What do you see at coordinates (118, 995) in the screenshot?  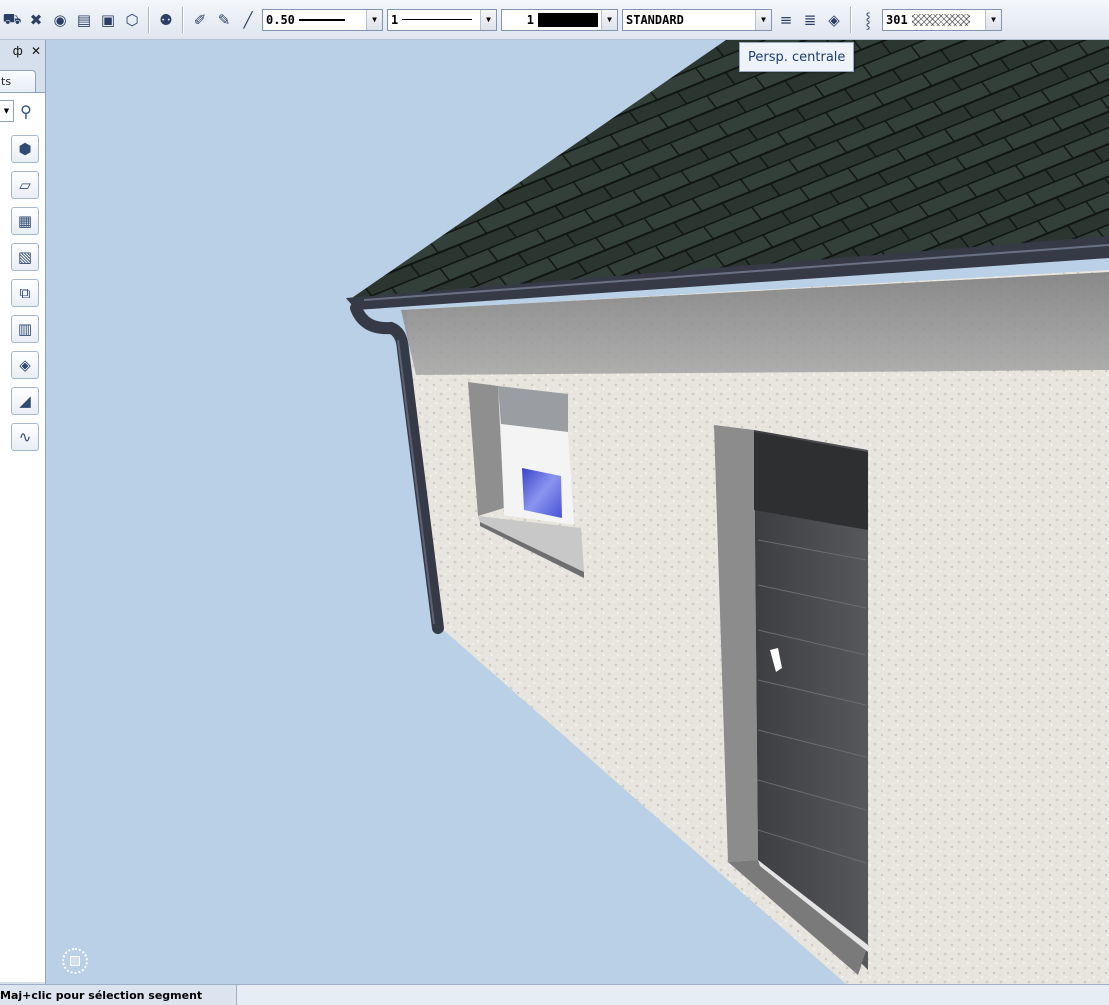 I see `status-message: Maj+clic pour sélection segment` at bounding box center [118, 995].